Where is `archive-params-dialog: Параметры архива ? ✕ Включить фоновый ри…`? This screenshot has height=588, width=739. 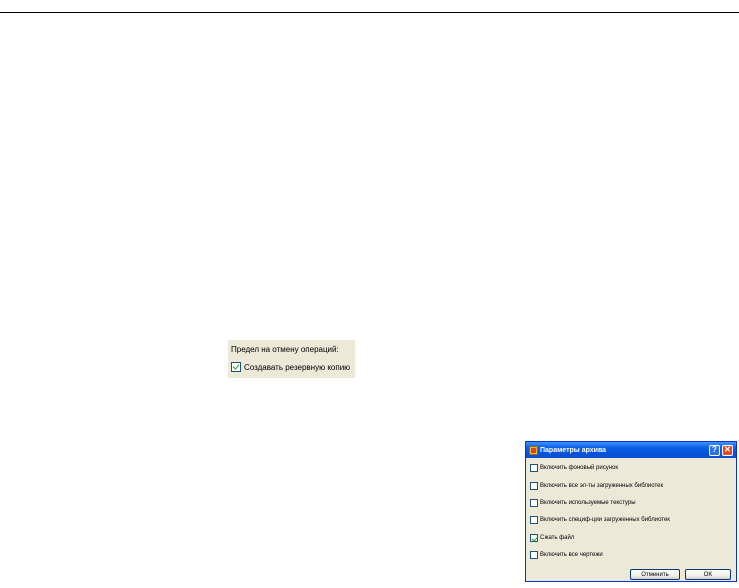 archive-params-dialog: Параметры архива ? ✕ Включить фоновый ри… is located at coordinates (631, 511).